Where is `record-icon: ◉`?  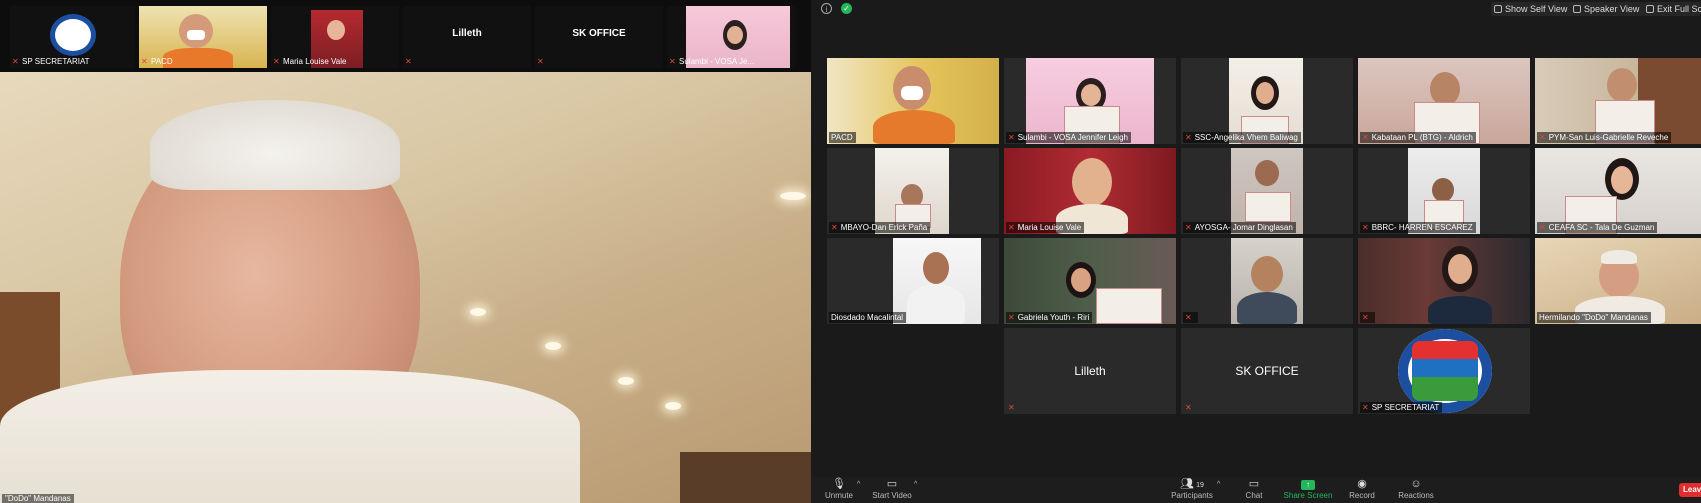 record-icon: ◉ is located at coordinates (1362, 484).